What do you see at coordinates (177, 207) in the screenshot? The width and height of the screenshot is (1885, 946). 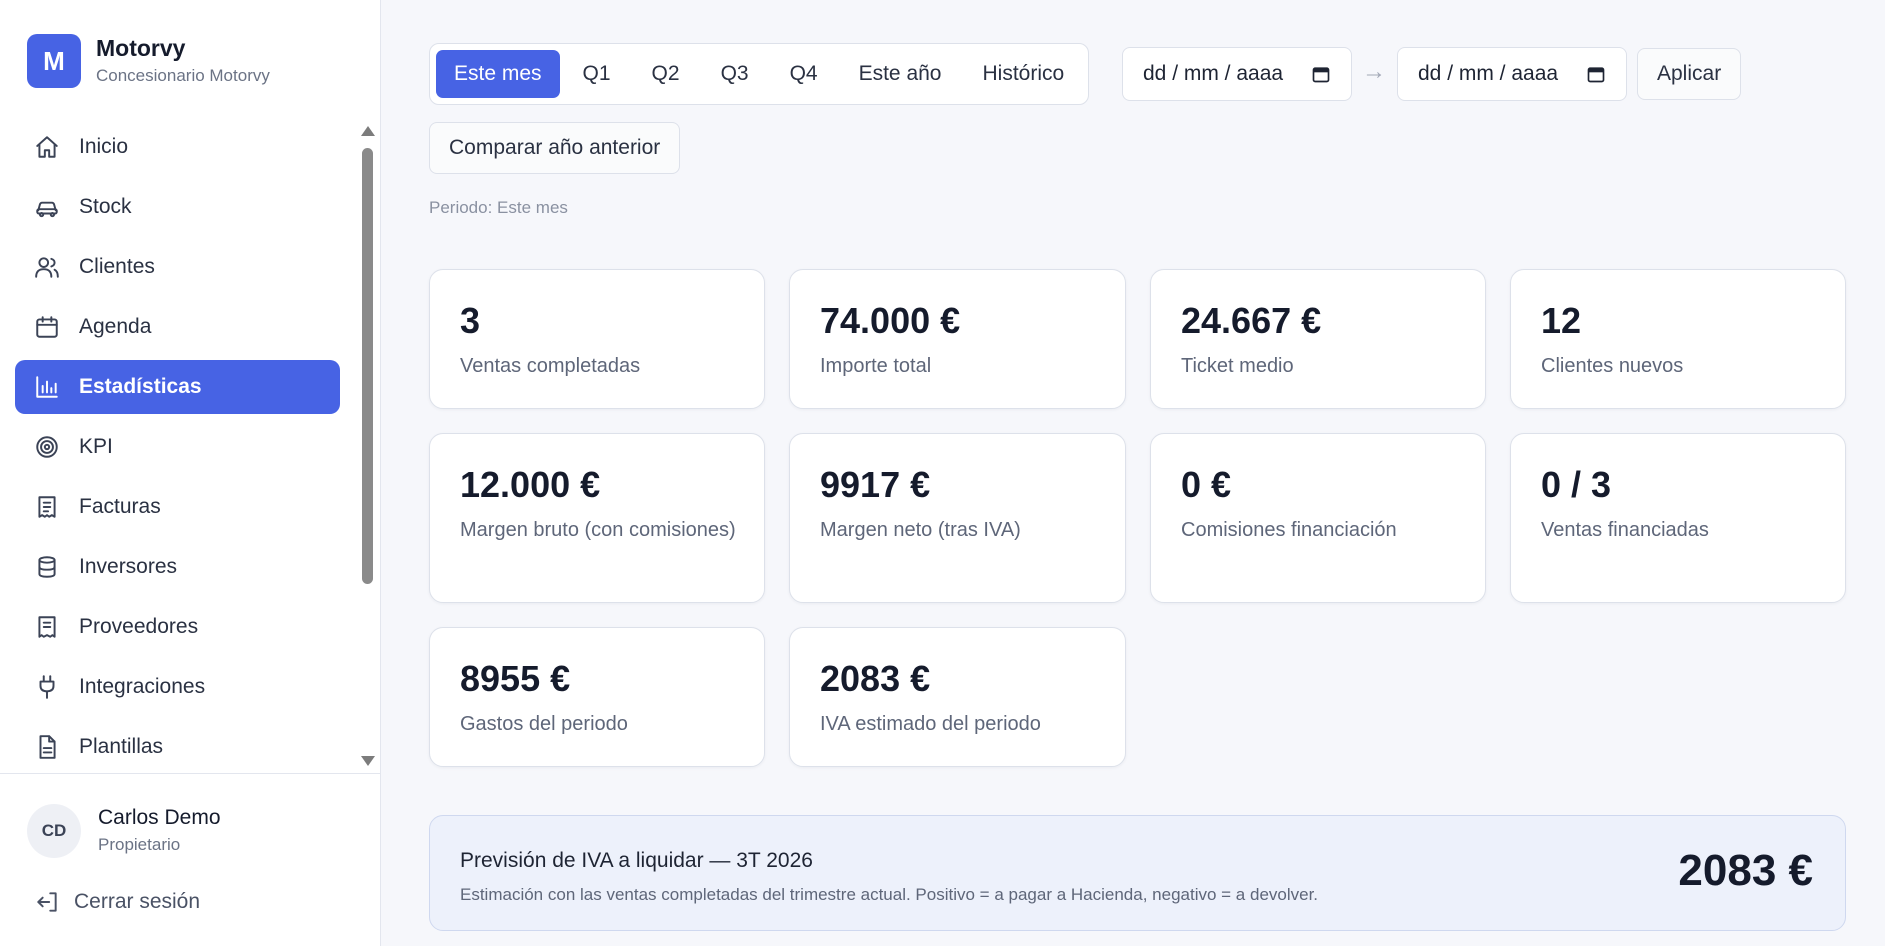 I see `sidebar-item-stock: Stock` at bounding box center [177, 207].